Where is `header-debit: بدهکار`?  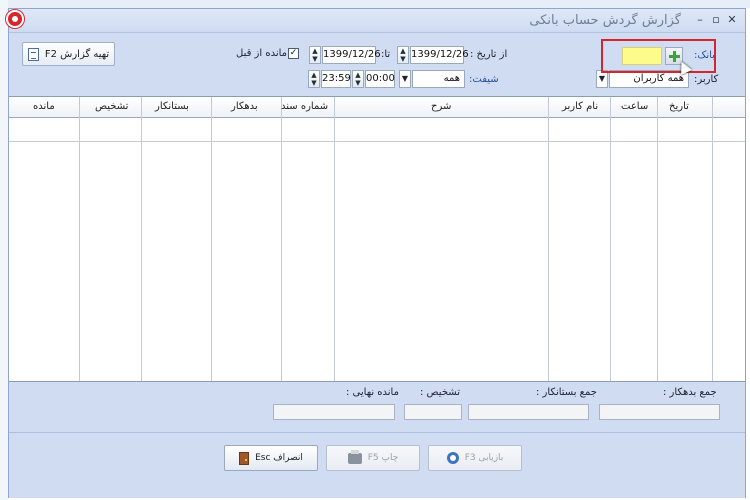
header-debit: بدهکار is located at coordinates (244, 106).